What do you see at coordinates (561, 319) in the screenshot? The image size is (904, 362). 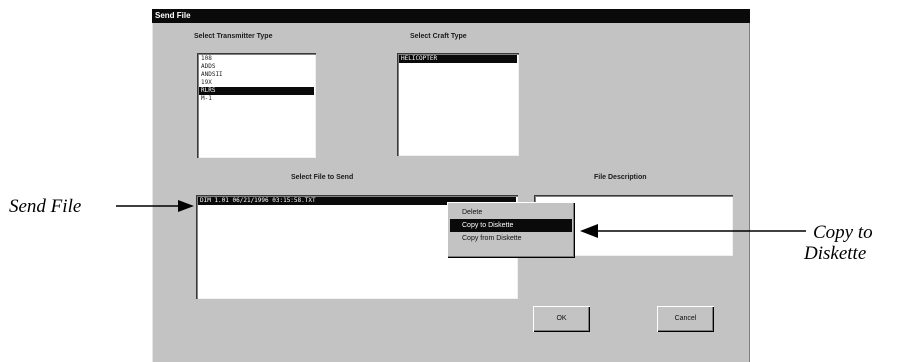 I see `ok-button: OK` at bounding box center [561, 319].